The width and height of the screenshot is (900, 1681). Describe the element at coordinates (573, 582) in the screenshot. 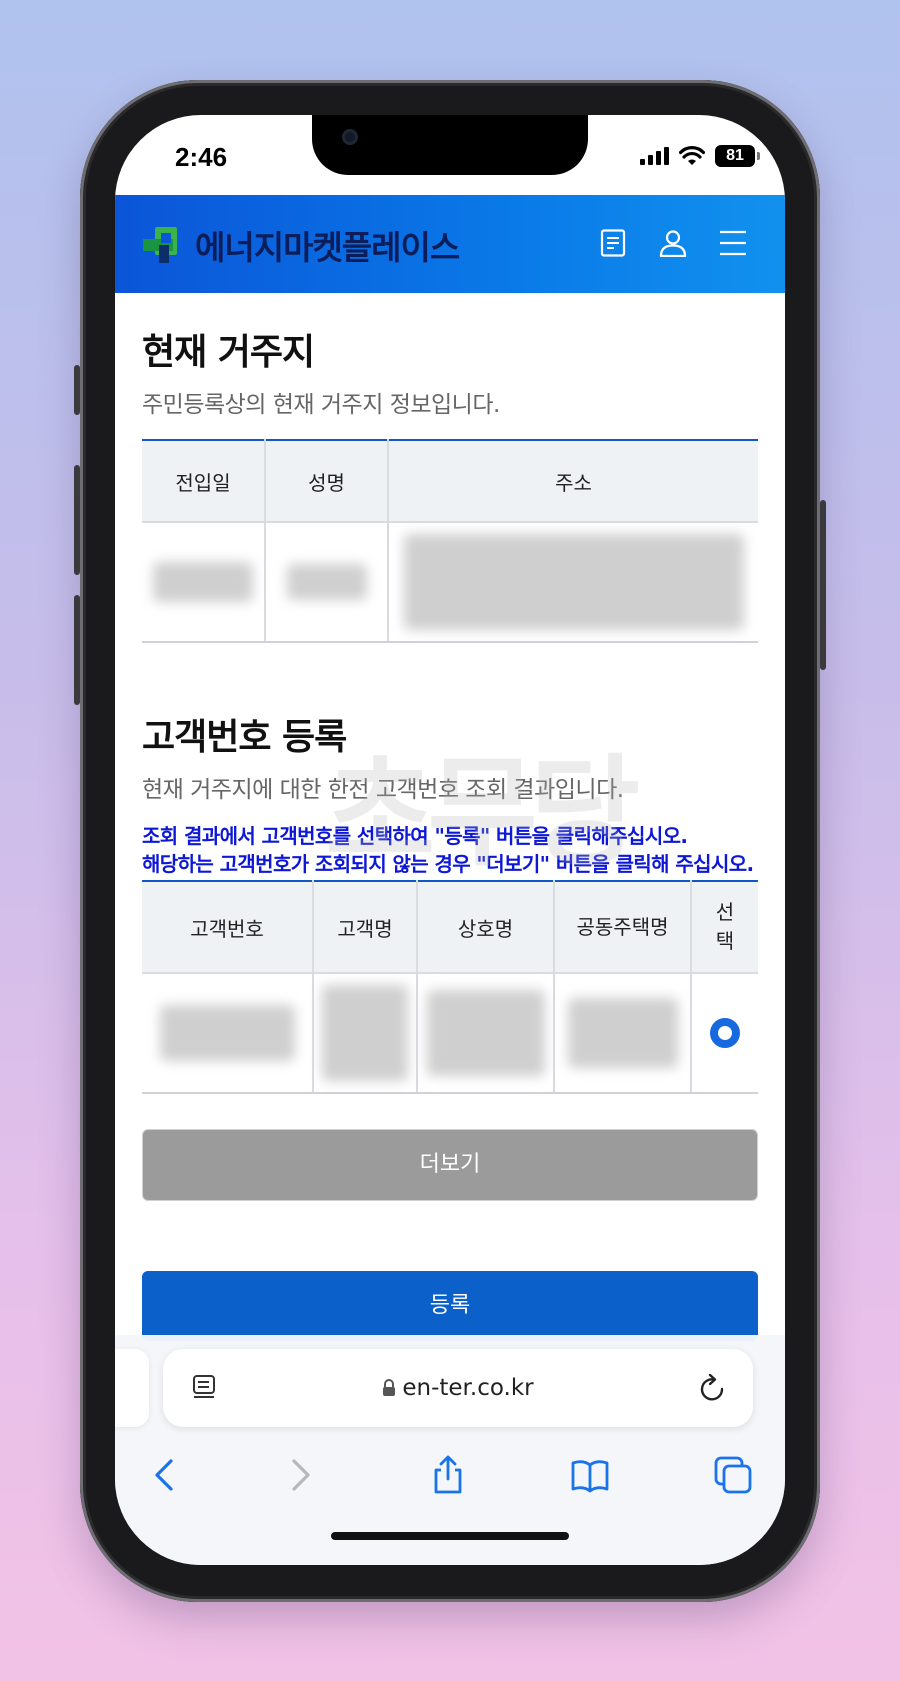

I see `redacted-address` at that location.